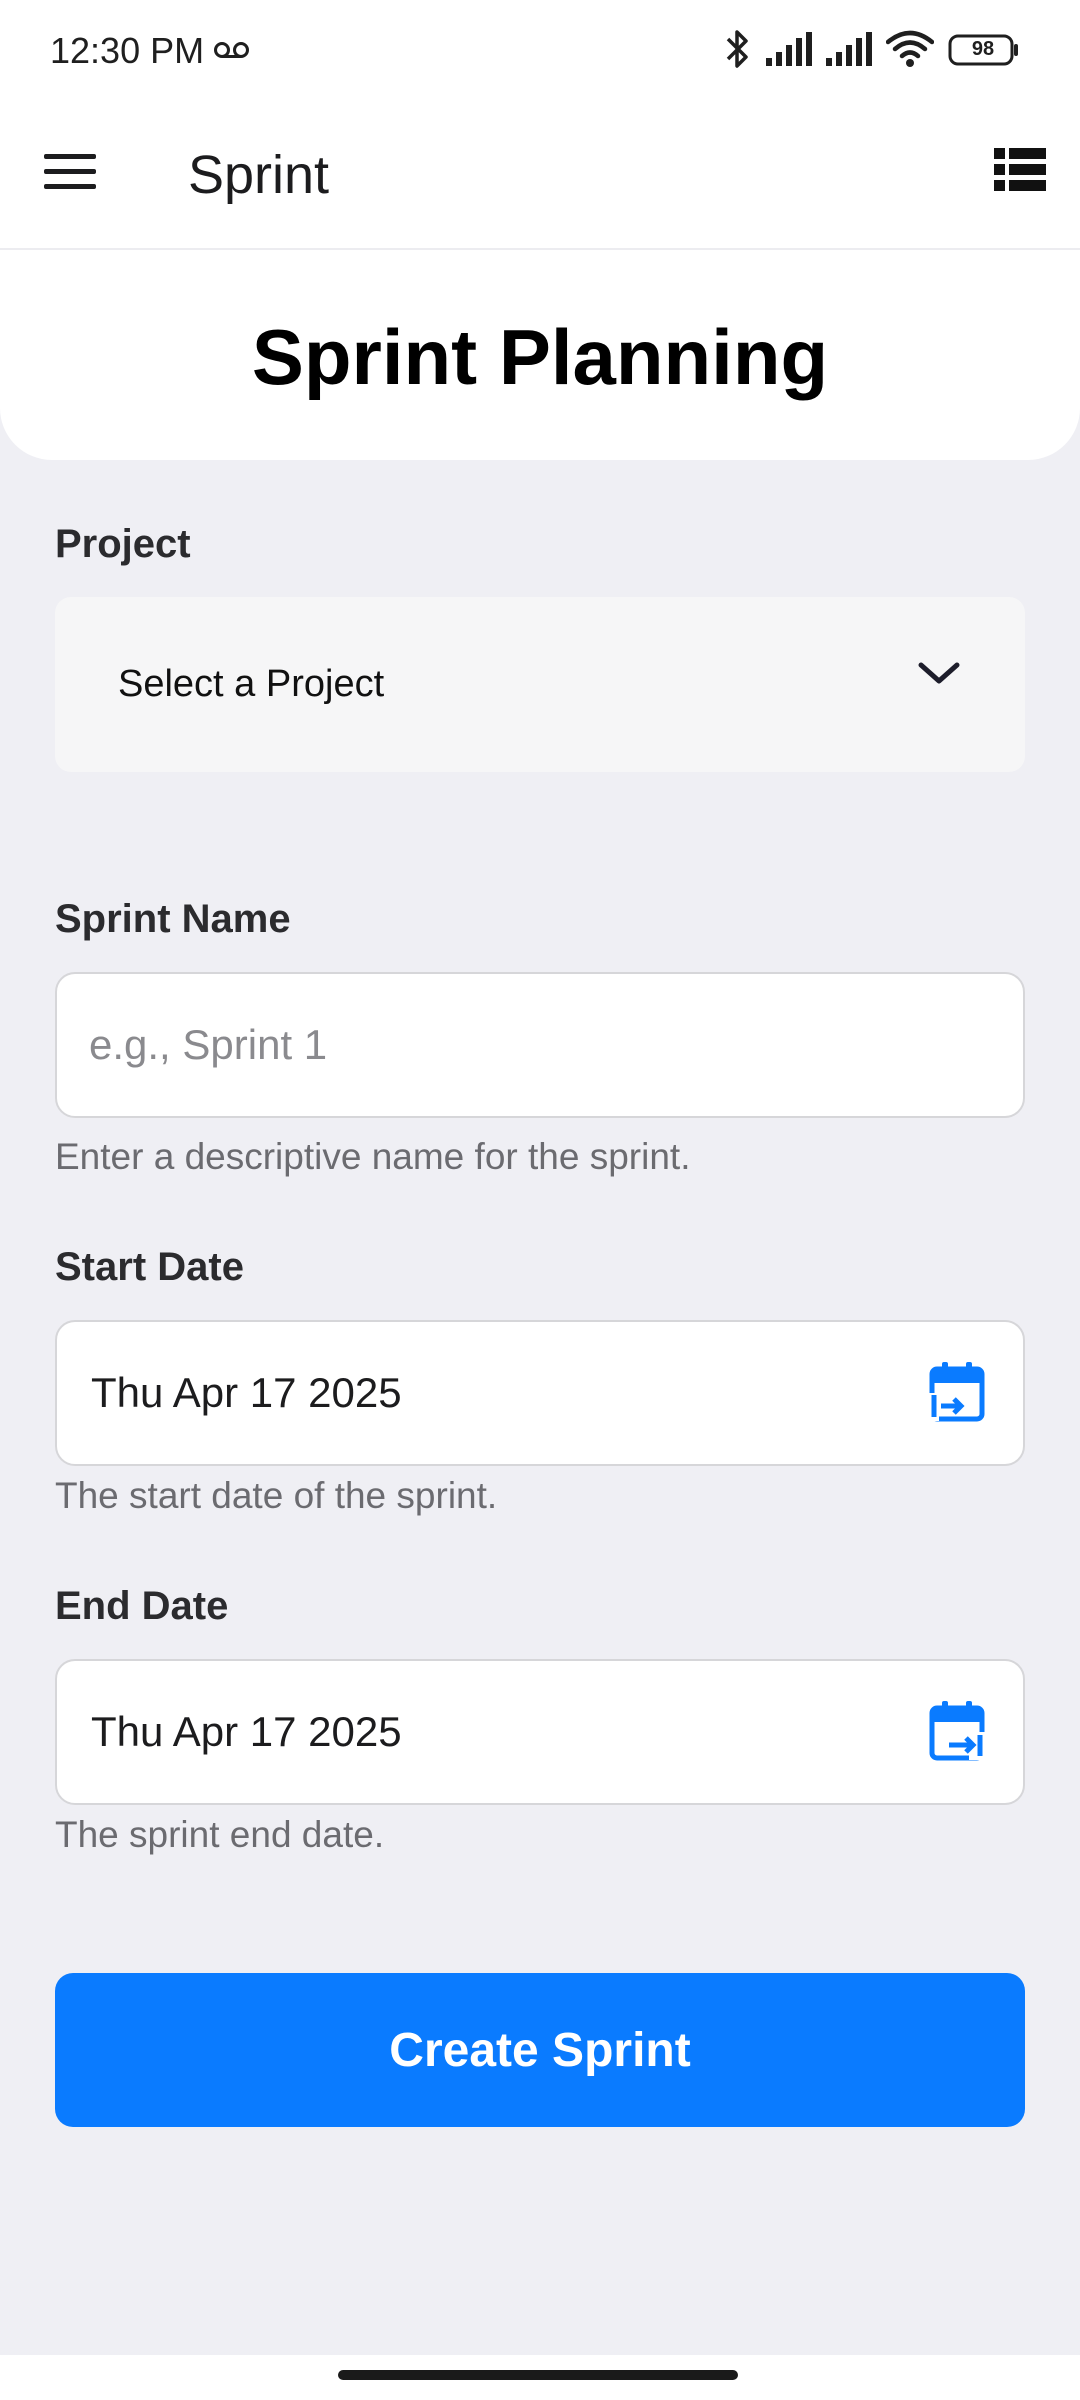  What do you see at coordinates (259, 175) in the screenshot?
I see `app-title: Sprint` at bounding box center [259, 175].